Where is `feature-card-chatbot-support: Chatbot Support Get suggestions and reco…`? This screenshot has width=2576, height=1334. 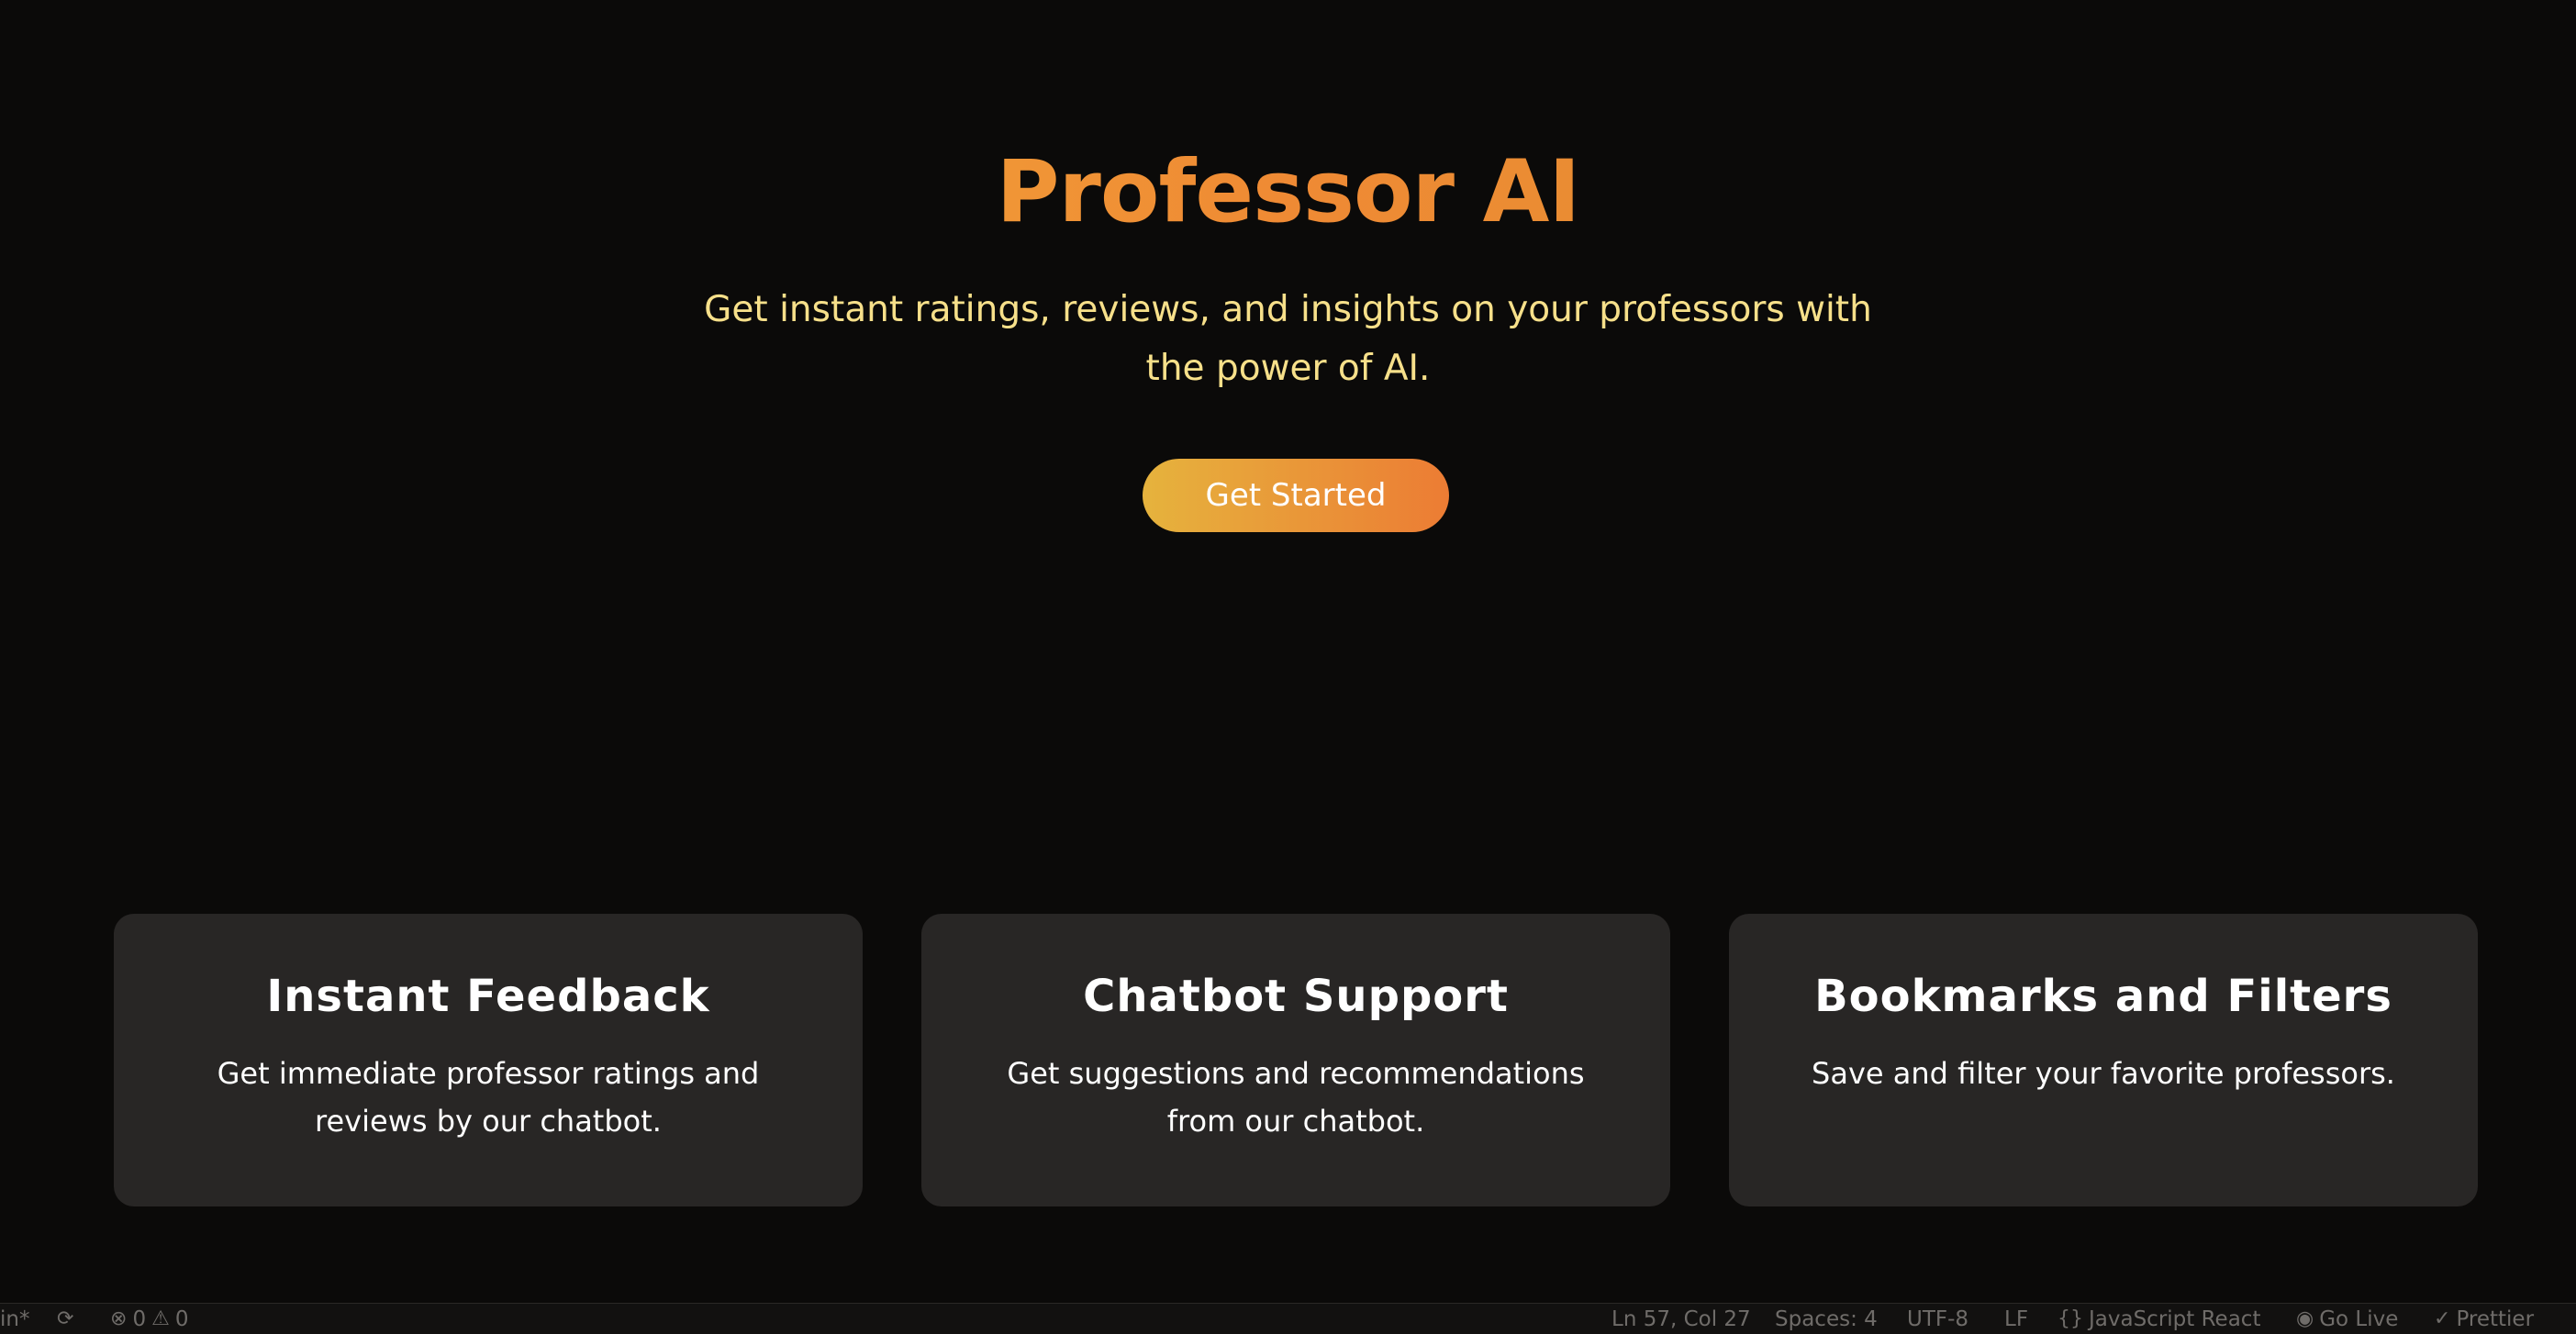 feature-card-chatbot-support: Chatbot Support Get suggestions and reco… is located at coordinates (1295, 1060).